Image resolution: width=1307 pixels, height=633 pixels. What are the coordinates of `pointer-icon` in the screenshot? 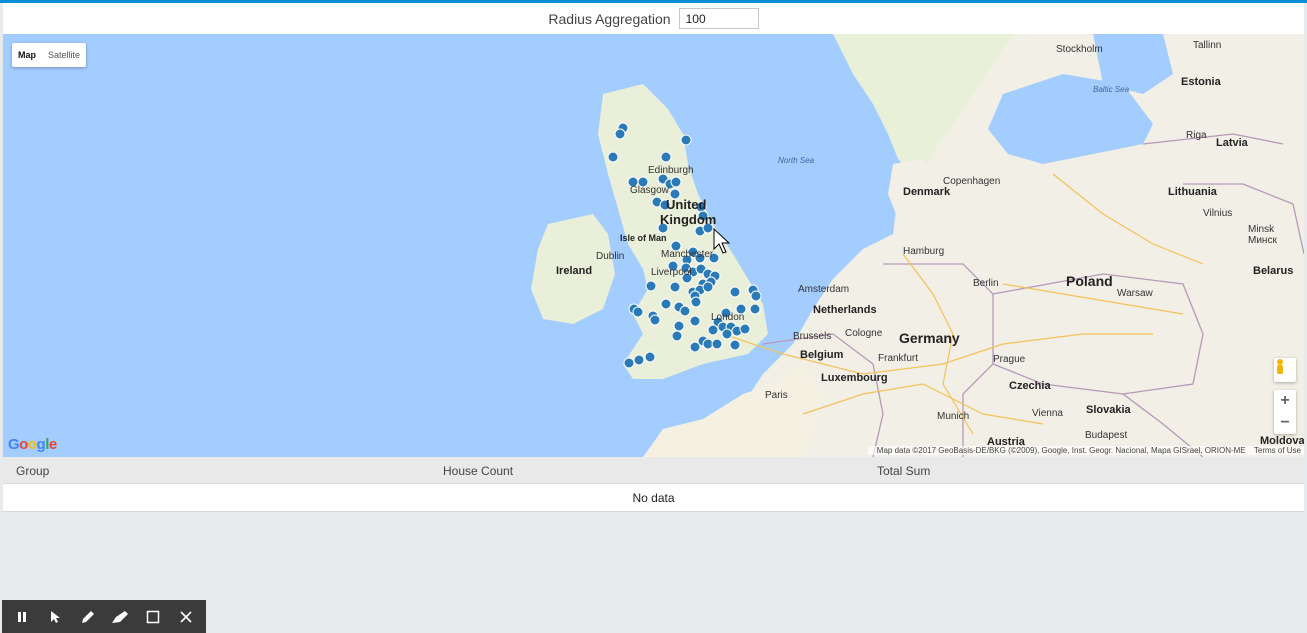 It's located at (55, 617).